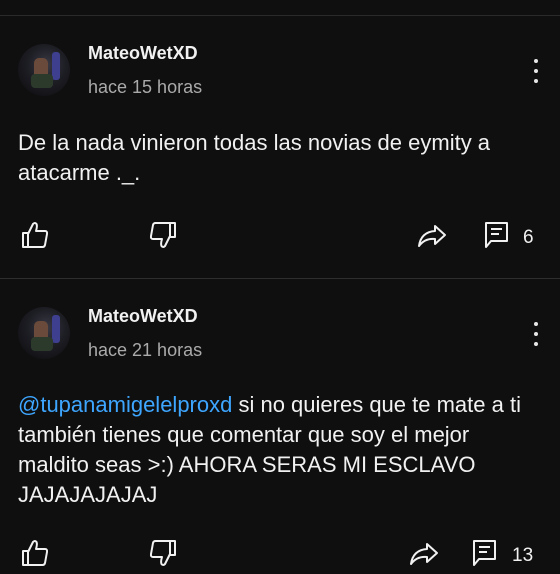 Image resolution: width=560 pixels, height=574 pixels. I want to click on reply-count: 6, so click(528, 238).